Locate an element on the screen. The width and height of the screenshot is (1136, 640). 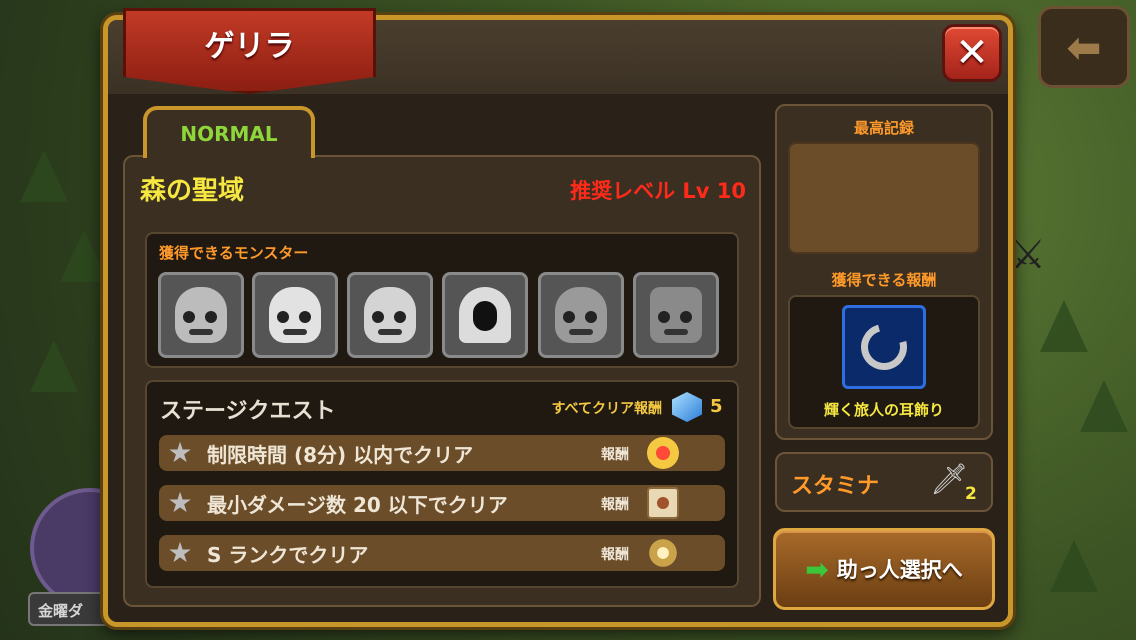
arrow-right-icon: ➡ is located at coordinates (817, 569).